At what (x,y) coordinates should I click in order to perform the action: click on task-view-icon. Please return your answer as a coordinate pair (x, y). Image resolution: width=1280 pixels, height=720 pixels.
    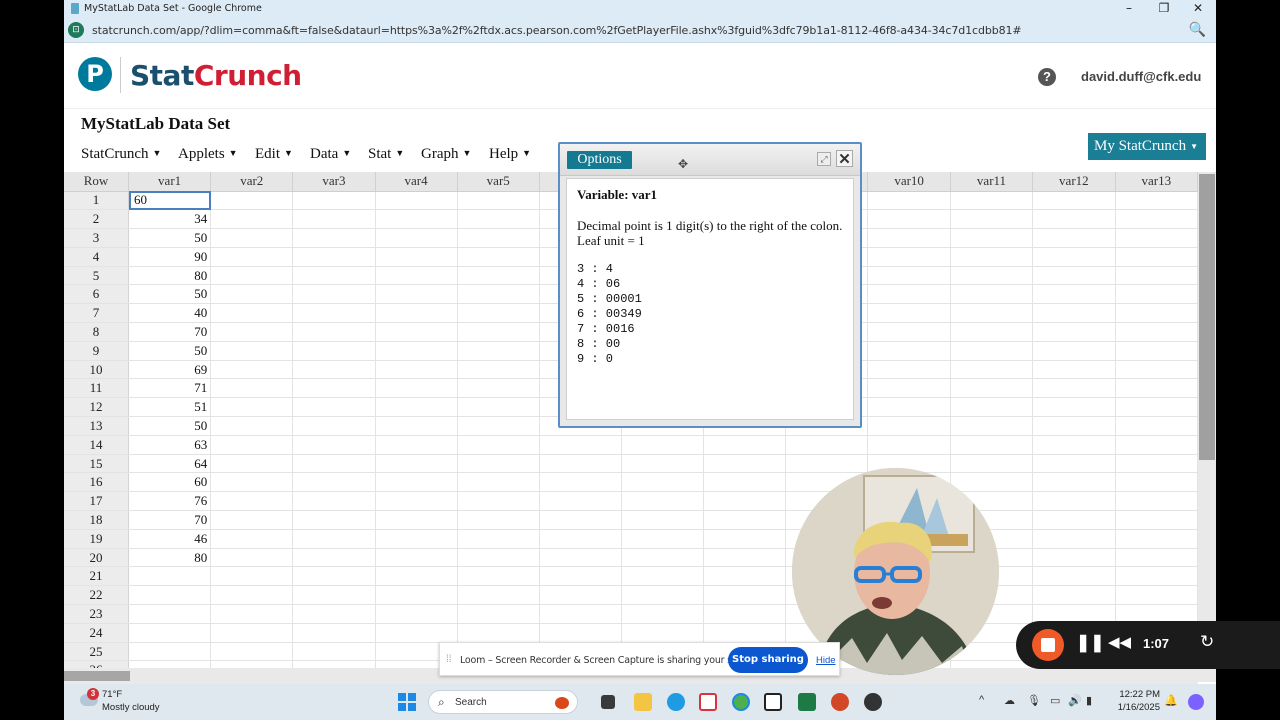
    Looking at the image, I should click on (608, 702).